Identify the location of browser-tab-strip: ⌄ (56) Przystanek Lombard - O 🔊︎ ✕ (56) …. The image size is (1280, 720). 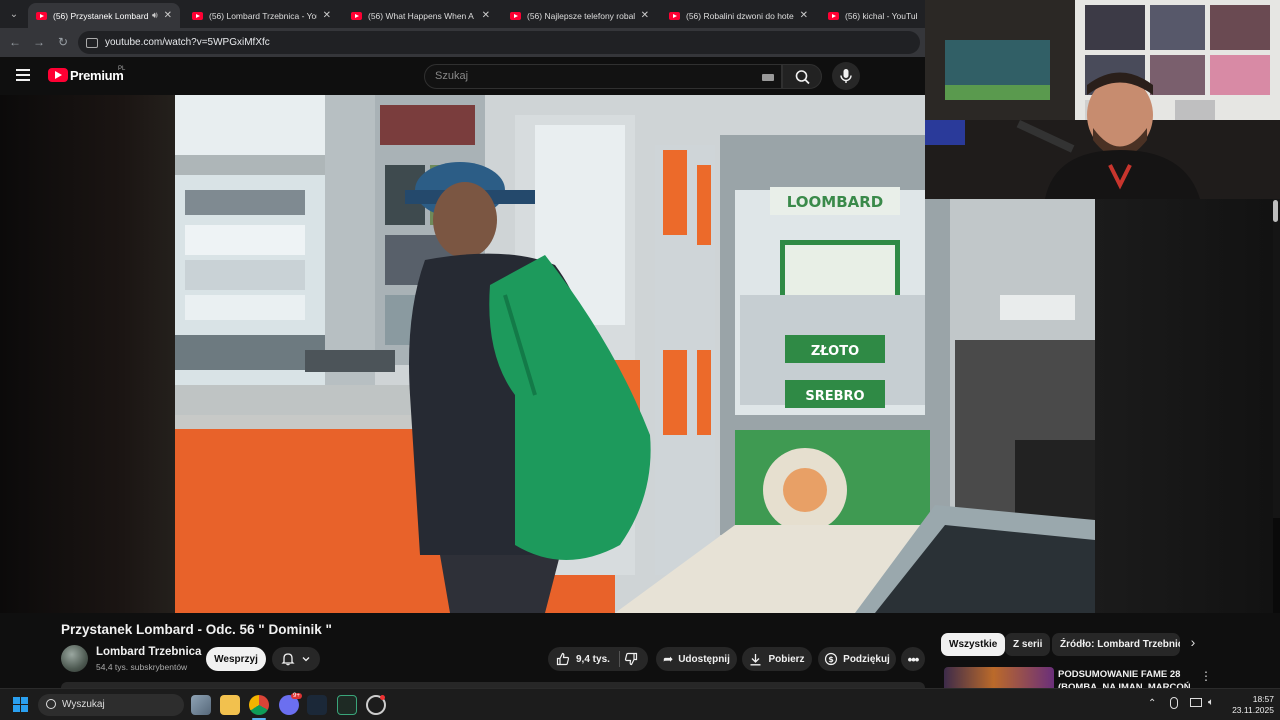
(462, 14).